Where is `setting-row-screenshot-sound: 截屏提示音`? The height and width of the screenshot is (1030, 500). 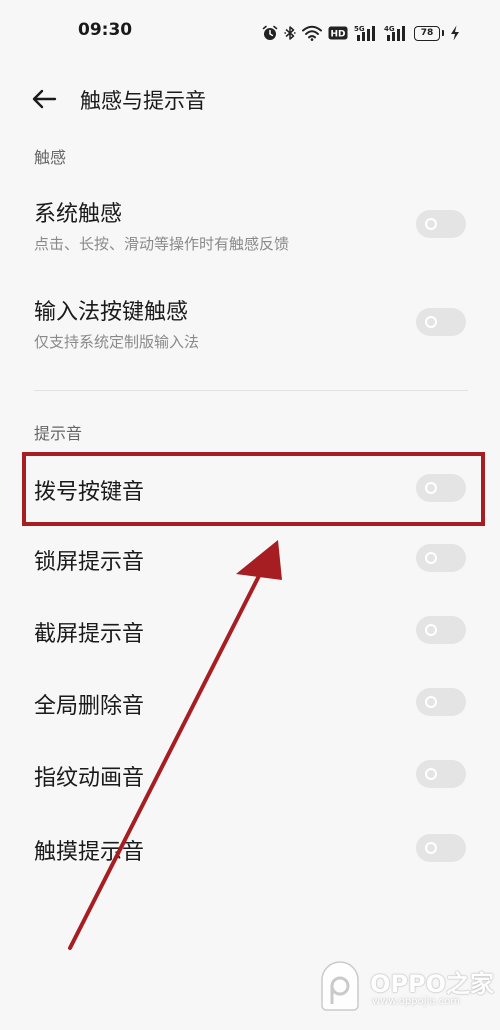 setting-row-screenshot-sound: 截屏提示音 is located at coordinates (250, 633).